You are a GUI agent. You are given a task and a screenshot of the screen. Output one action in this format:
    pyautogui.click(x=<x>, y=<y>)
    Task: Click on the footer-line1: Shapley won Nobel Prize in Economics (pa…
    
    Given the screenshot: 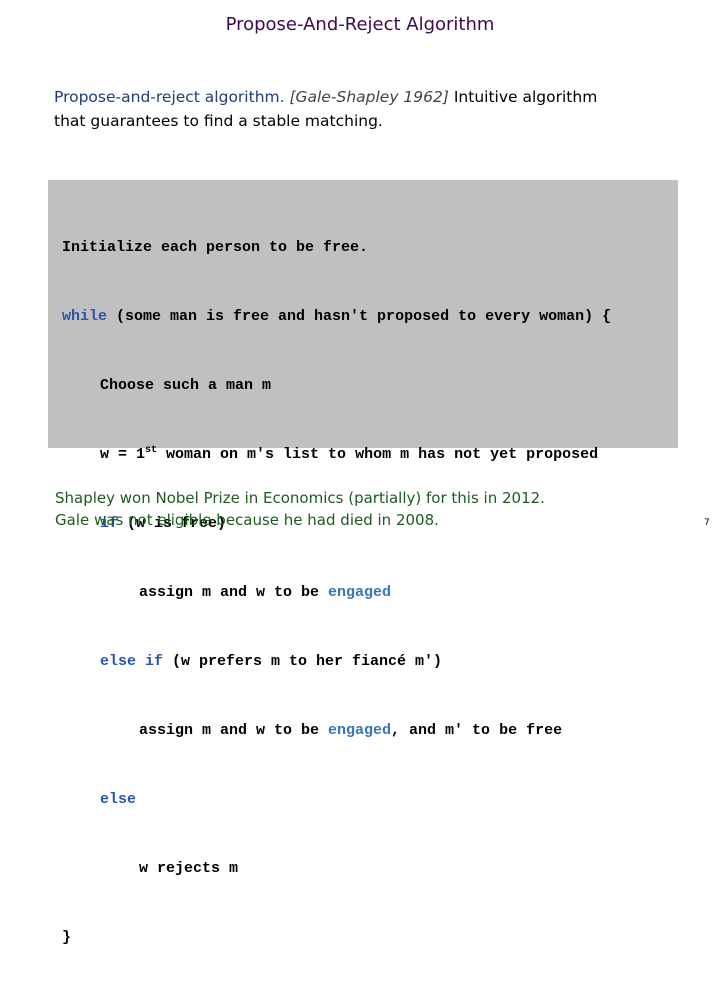 What is the action you would take?
    pyautogui.click(x=300, y=498)
    